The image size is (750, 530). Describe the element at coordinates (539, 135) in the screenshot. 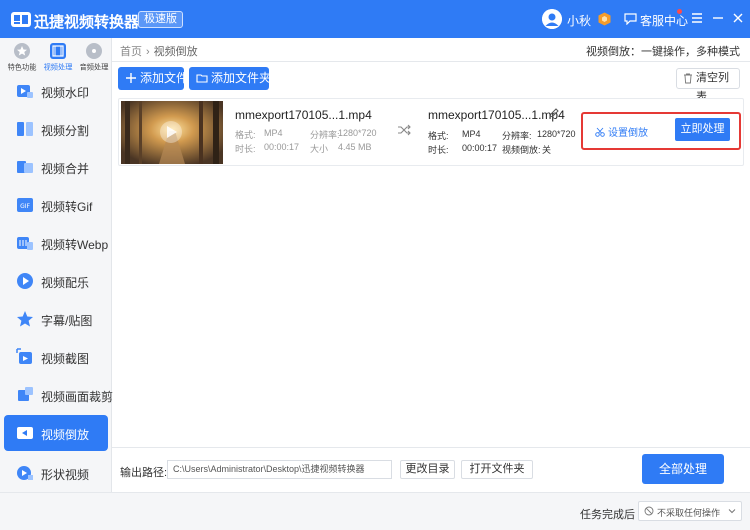

I see `output-resolution: 分辨率: 1280*720` at that location.